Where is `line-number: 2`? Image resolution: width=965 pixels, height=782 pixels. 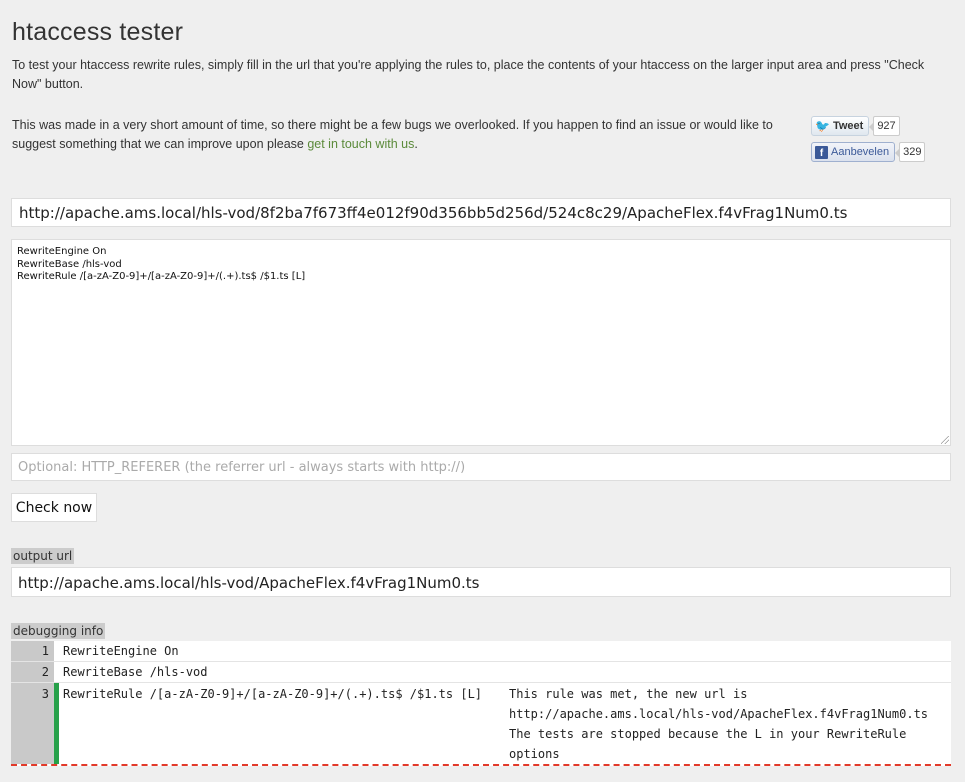 line-number: 2 is located at coordinates (32, 672).